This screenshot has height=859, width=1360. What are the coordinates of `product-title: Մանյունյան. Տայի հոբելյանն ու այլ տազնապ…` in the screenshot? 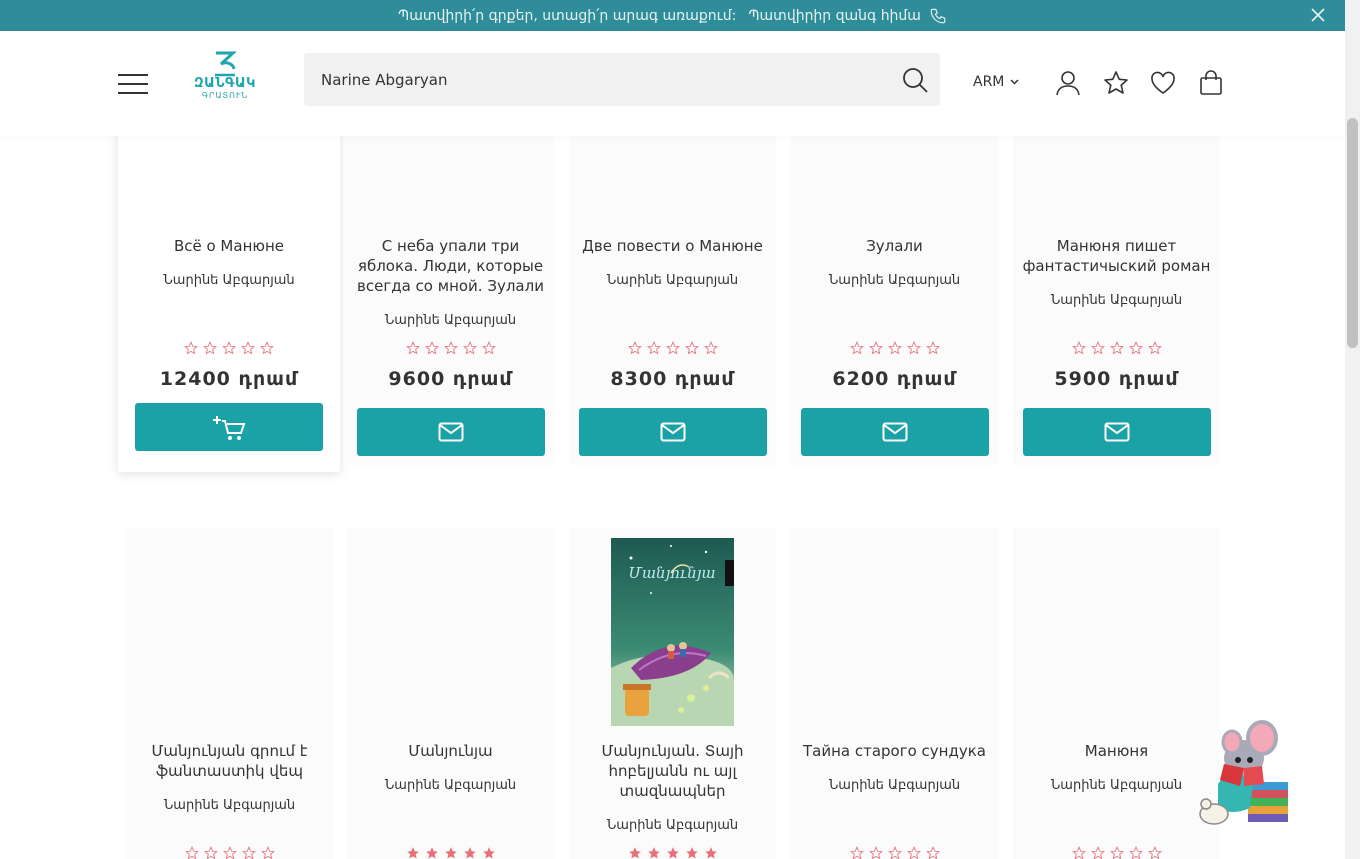 It's located at (672, 771).